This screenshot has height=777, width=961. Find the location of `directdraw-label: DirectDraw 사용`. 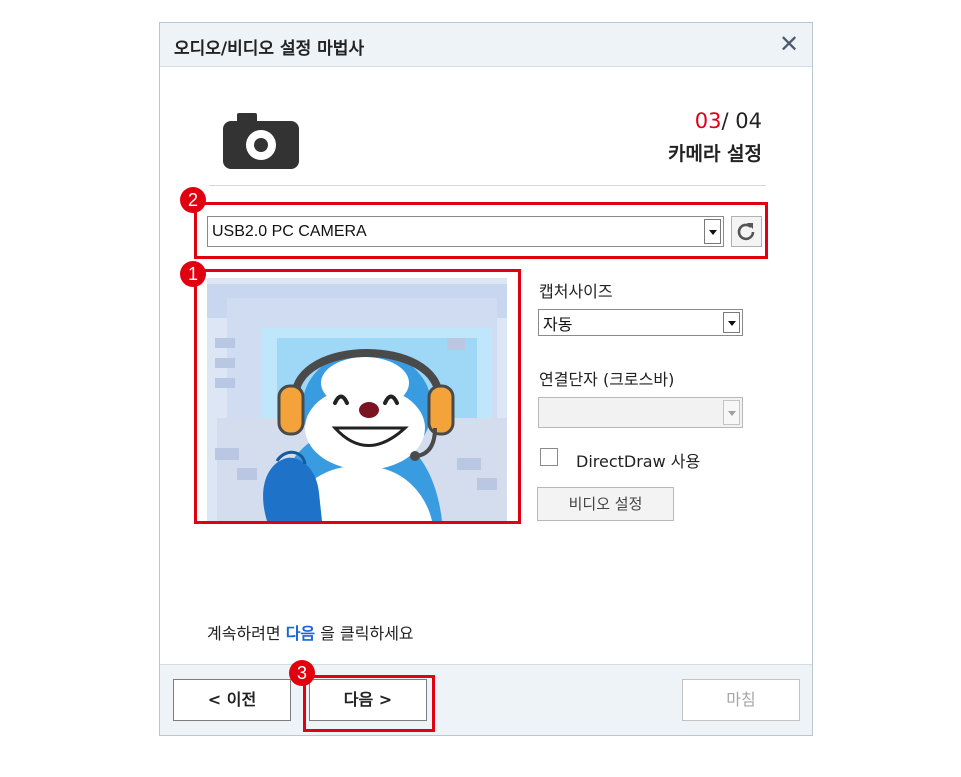

directdraw-label: DirectDraw 사용 is located at coordinates (638, 461).